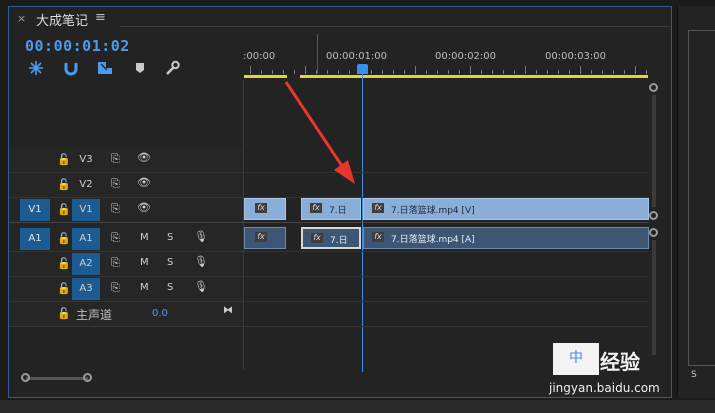 The image size is (715, 413). I want to click on close-icon: ×, so click(21, 18).